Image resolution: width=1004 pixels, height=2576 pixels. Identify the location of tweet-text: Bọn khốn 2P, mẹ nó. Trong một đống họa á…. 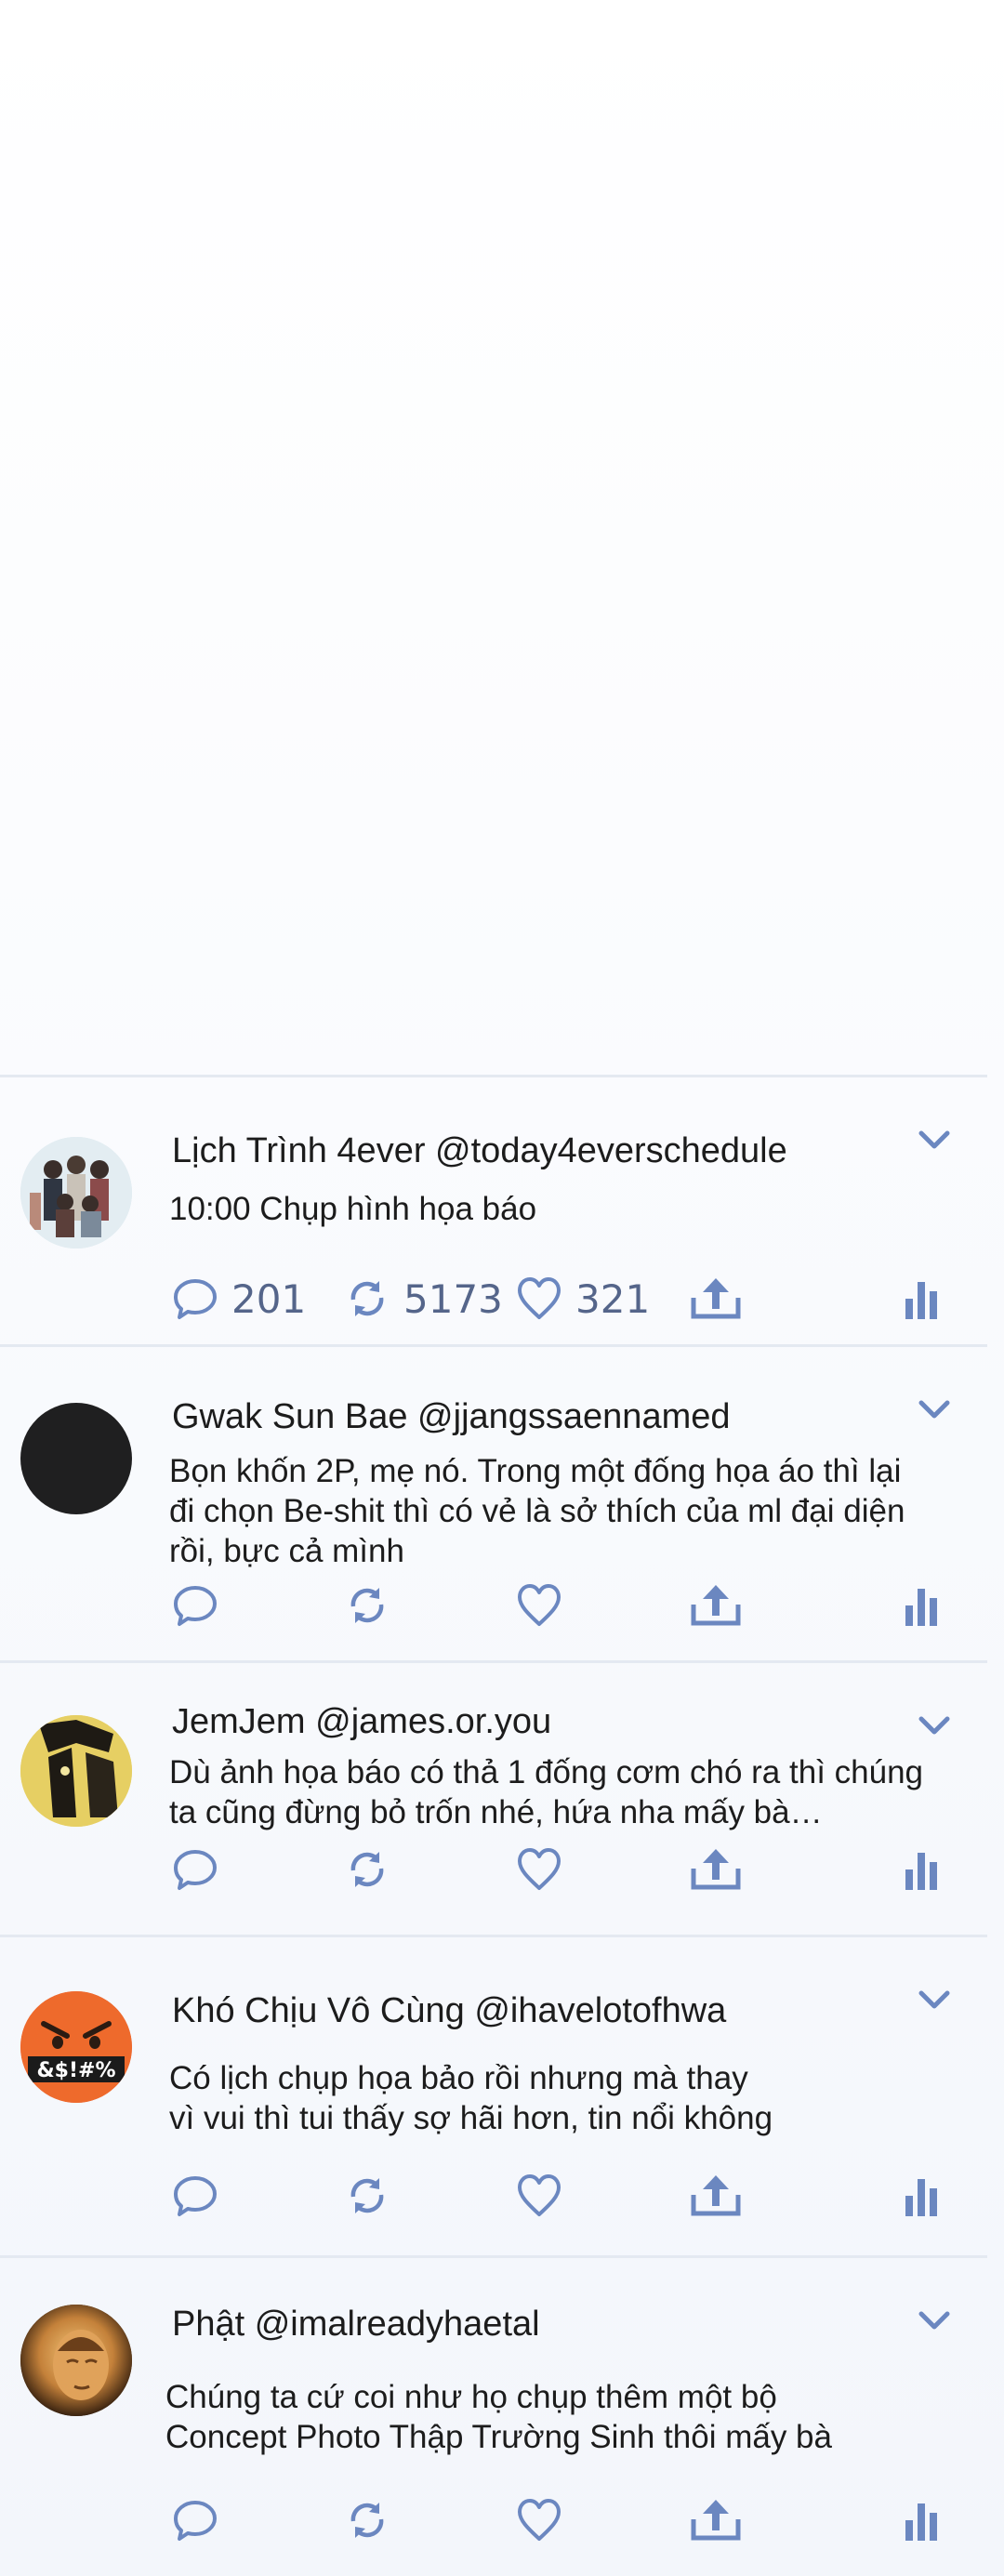
(537, 1511).